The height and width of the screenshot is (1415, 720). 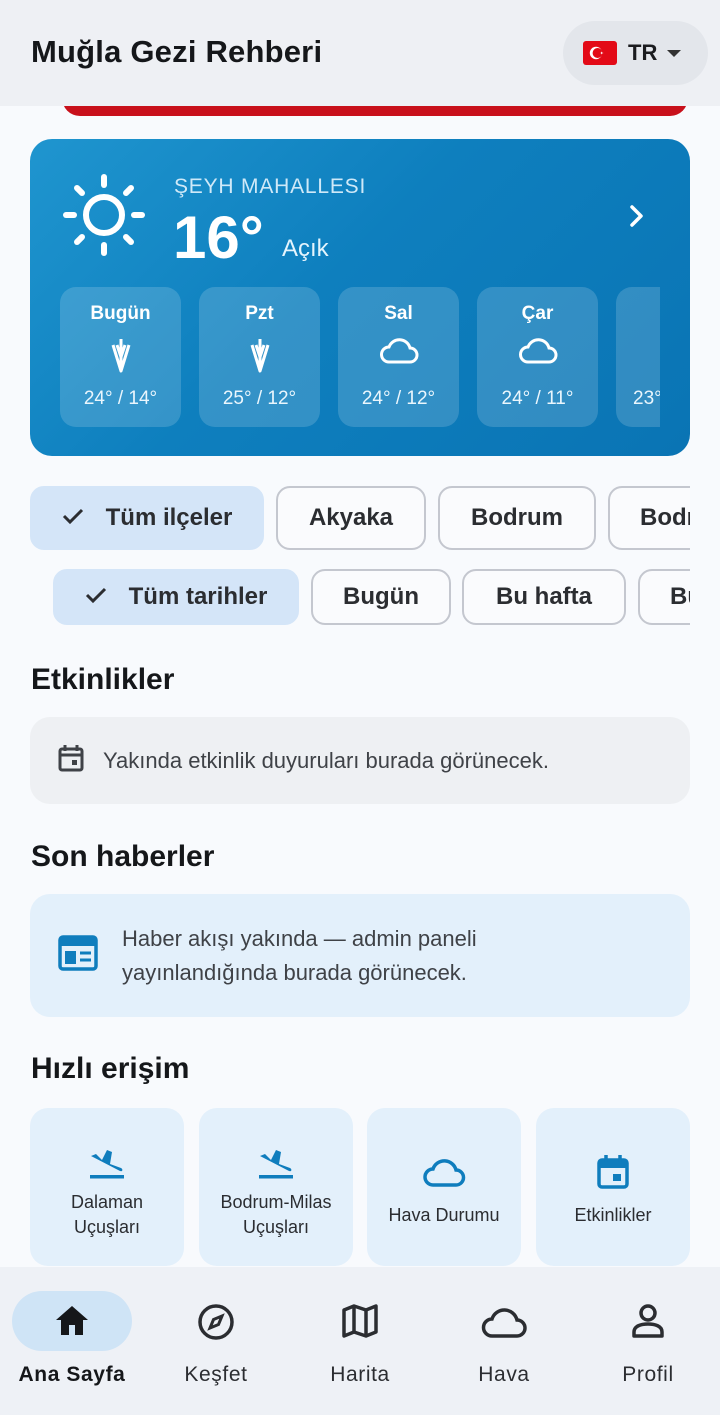 What do you see at coordinates (270, 186) in the screenshot?
I see `weather-location: ŞEYH MAHALLESI` at bounding box center [270, 186].